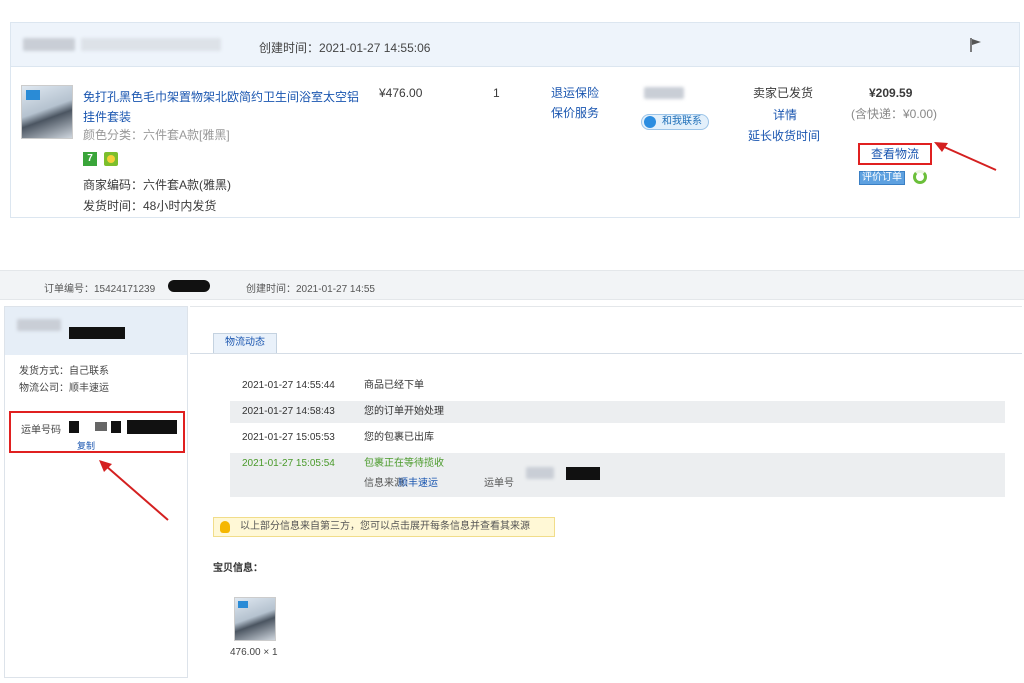  Describe the element at coordinates (575, 93) in the screenshot. I see `return-insurance-link: 退运保险` at that location.